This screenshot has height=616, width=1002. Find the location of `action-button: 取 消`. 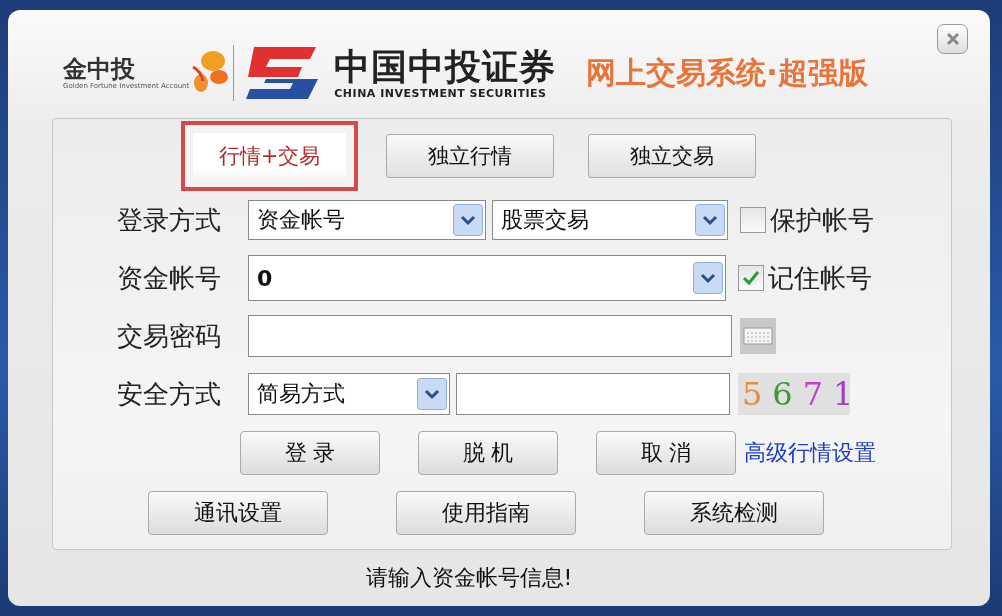

action-button: 取 消 is located at coordinates (666, 453).